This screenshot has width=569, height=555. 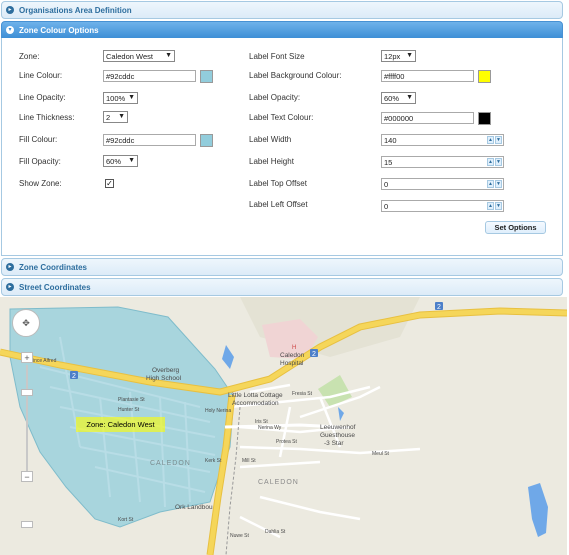 What do you see at coordinates (278, 204) in the screenshot?
I see `label-left-offset-label: Label Left Offset` at bounding box center [278, 204].